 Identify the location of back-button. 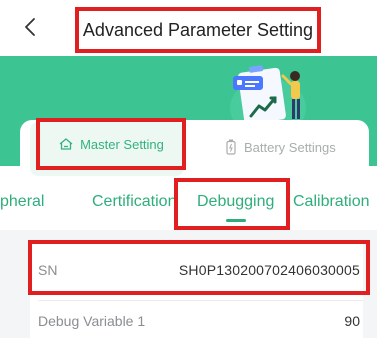
(30, 27).